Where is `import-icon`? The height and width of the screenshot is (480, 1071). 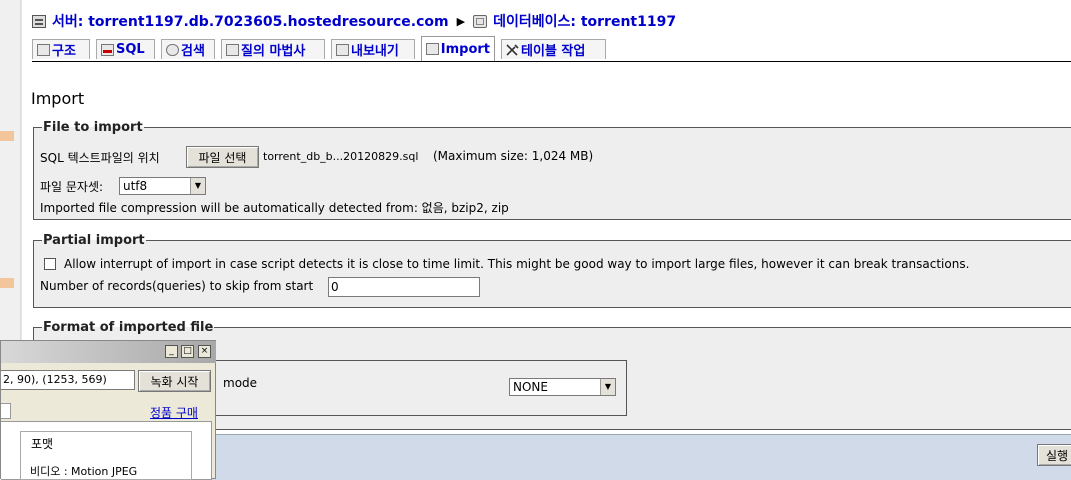 import-icon is located at coordinates (432, 49).